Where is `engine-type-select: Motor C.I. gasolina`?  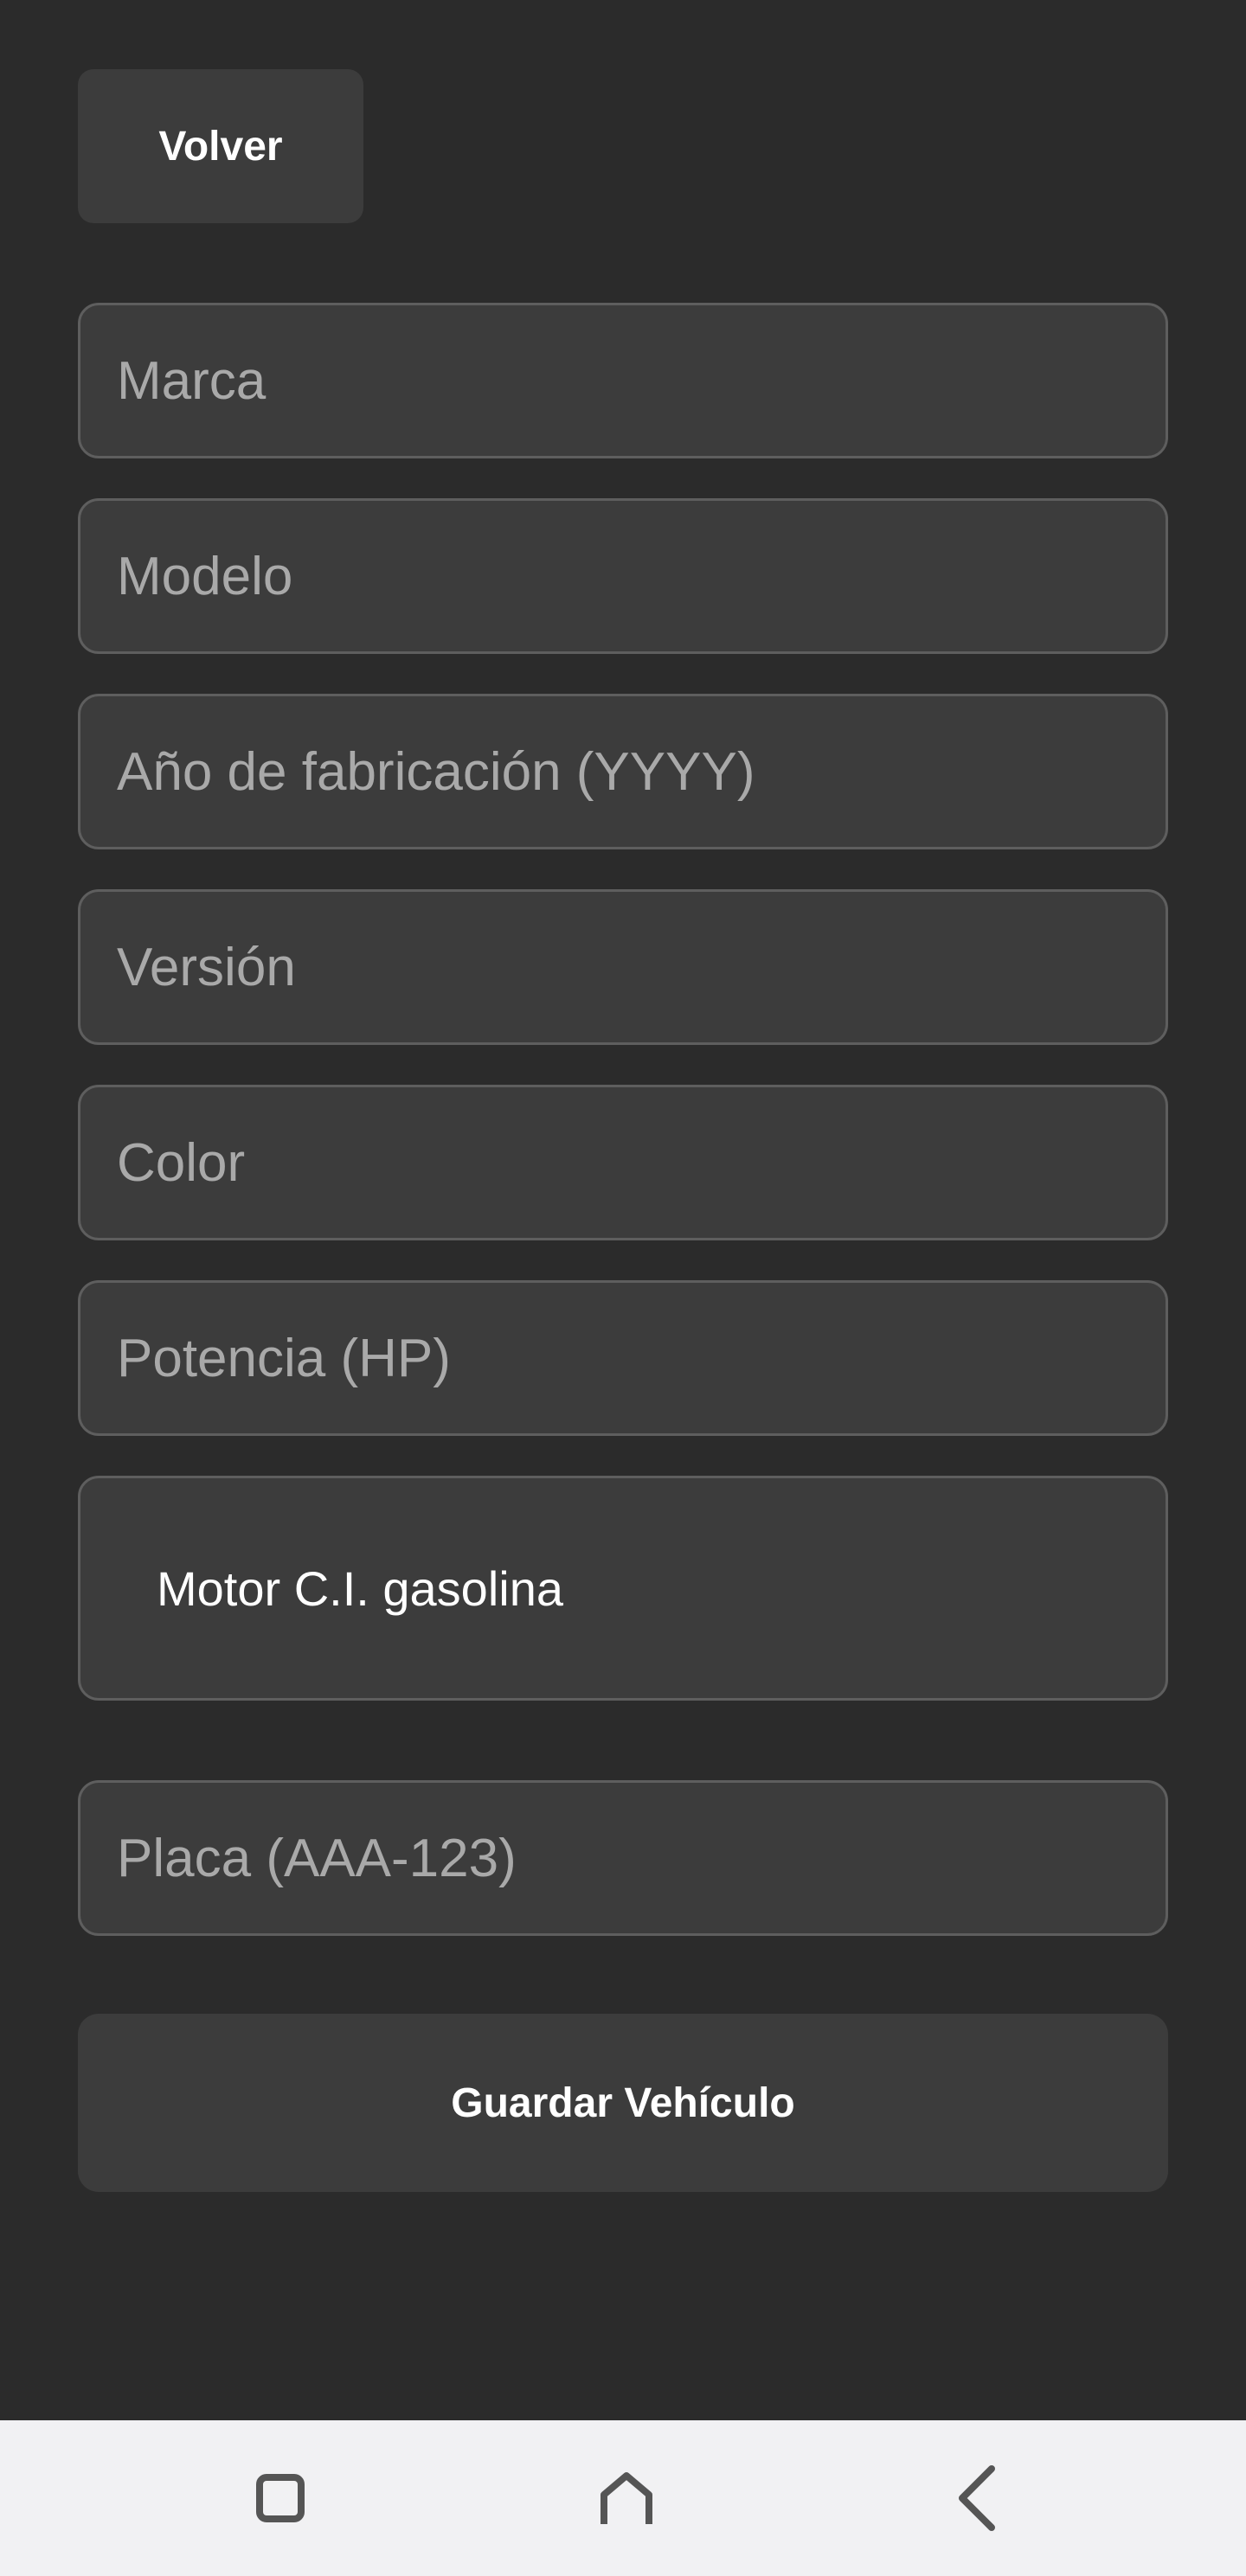
engine-type-select: Motor C.I. gasolina is located at coordinates (623, 1588).